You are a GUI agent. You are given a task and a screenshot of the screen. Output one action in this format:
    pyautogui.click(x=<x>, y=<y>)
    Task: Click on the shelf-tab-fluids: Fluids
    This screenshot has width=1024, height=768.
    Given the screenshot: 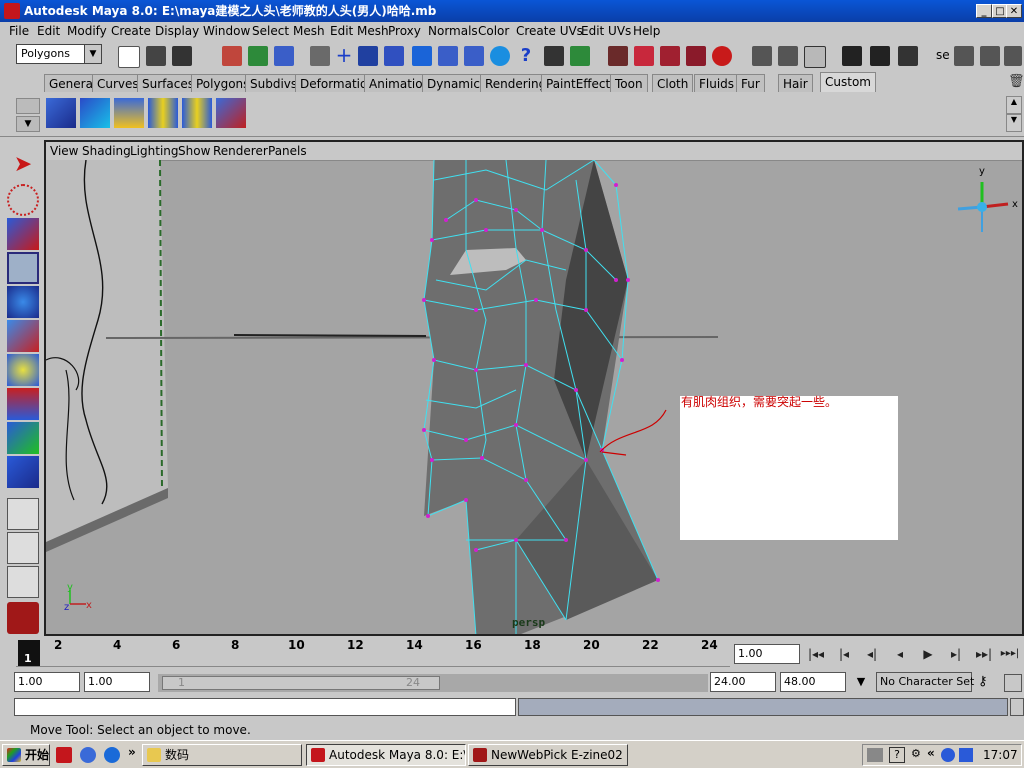 What is the action you would take?
    pyautogui.click(x=717, y=83)
    